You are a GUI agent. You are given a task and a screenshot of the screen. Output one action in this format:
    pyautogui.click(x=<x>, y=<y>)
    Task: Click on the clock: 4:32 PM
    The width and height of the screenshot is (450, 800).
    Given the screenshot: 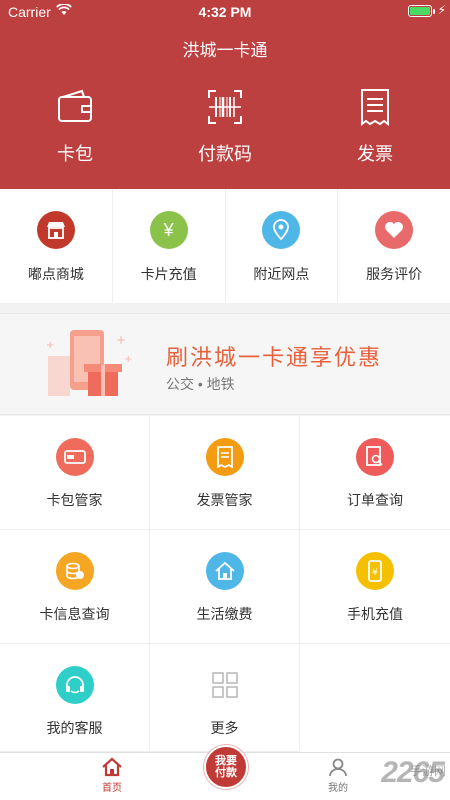 What is the action you would take?
    pyautogui.click(x=225, y=12)
    